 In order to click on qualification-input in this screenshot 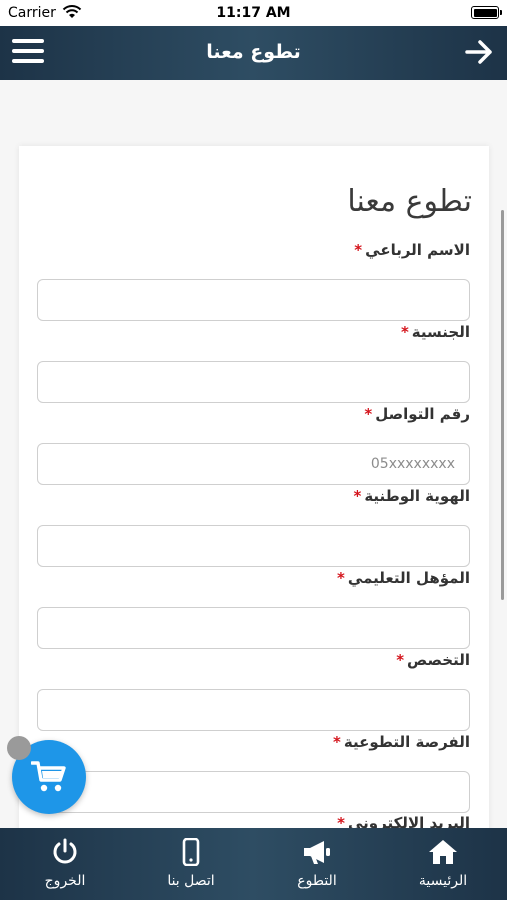, I will do `click(253, 628)`.